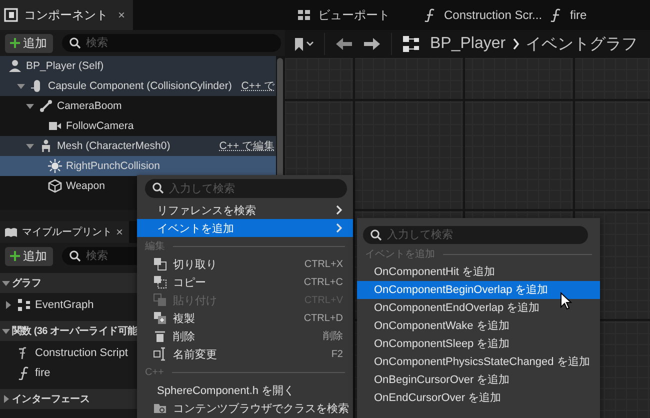  Describe the element at coordinates (67, 232) in the screenshot. I see `tab-title: マイブループリント` at that location.